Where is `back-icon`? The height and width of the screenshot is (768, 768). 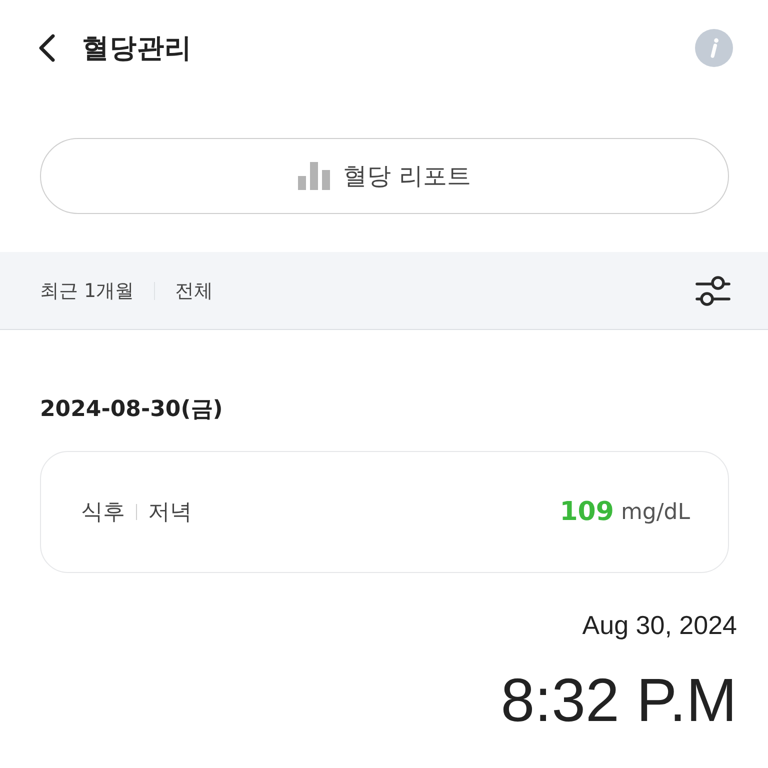 back-icon is located at coordinates (47, 48).